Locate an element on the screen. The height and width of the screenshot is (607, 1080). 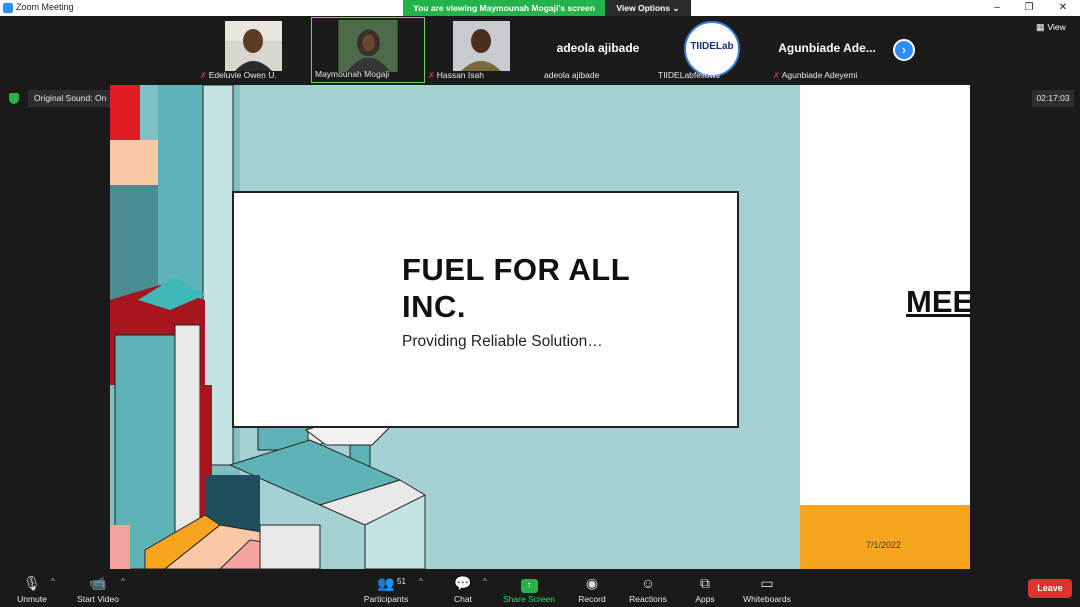
maximize-button: ❐ is located at coordinates (1029, 8).